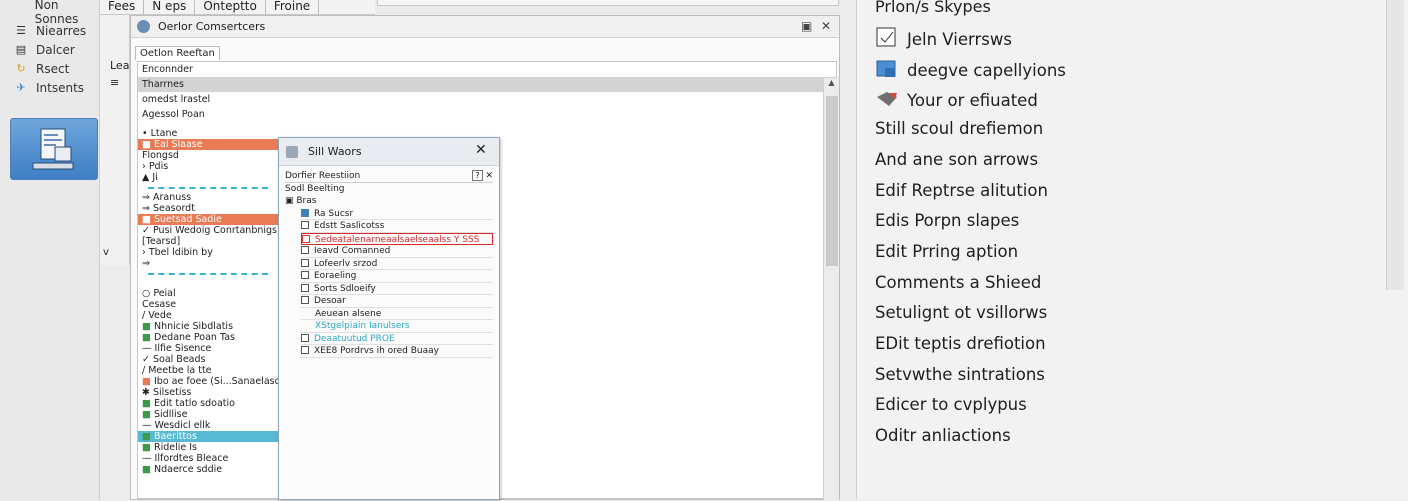  Describe the element at coordinates (831, 82) in the screenshot. I see `scroll-up-icon: ▲` at that location.